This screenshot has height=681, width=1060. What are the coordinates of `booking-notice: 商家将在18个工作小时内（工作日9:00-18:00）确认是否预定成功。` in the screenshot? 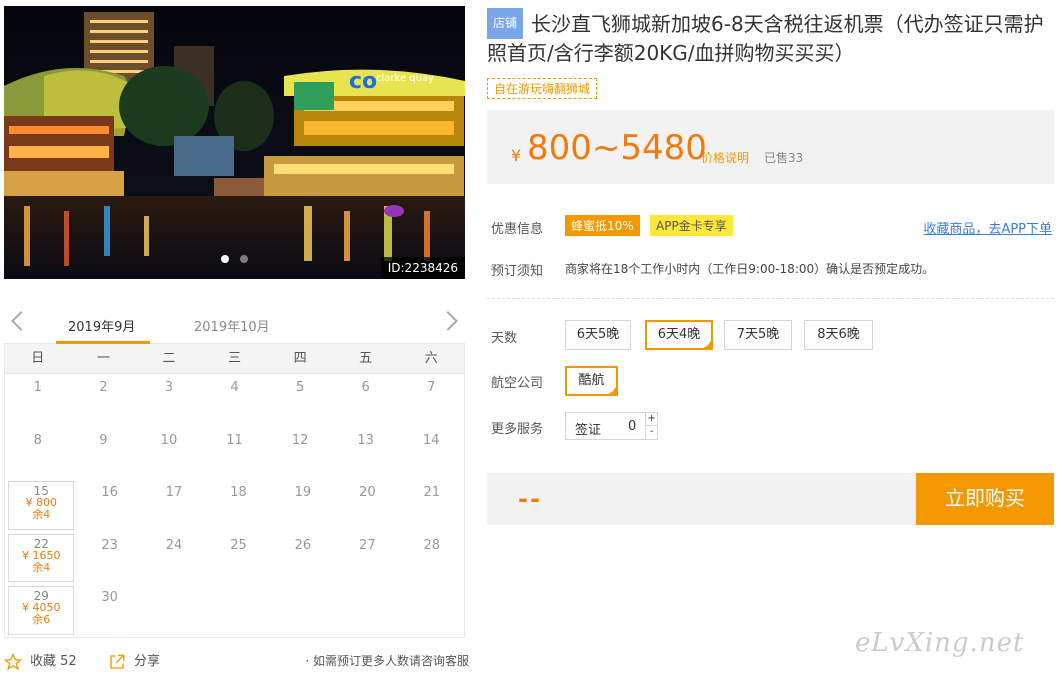 It's located at (750, 269).